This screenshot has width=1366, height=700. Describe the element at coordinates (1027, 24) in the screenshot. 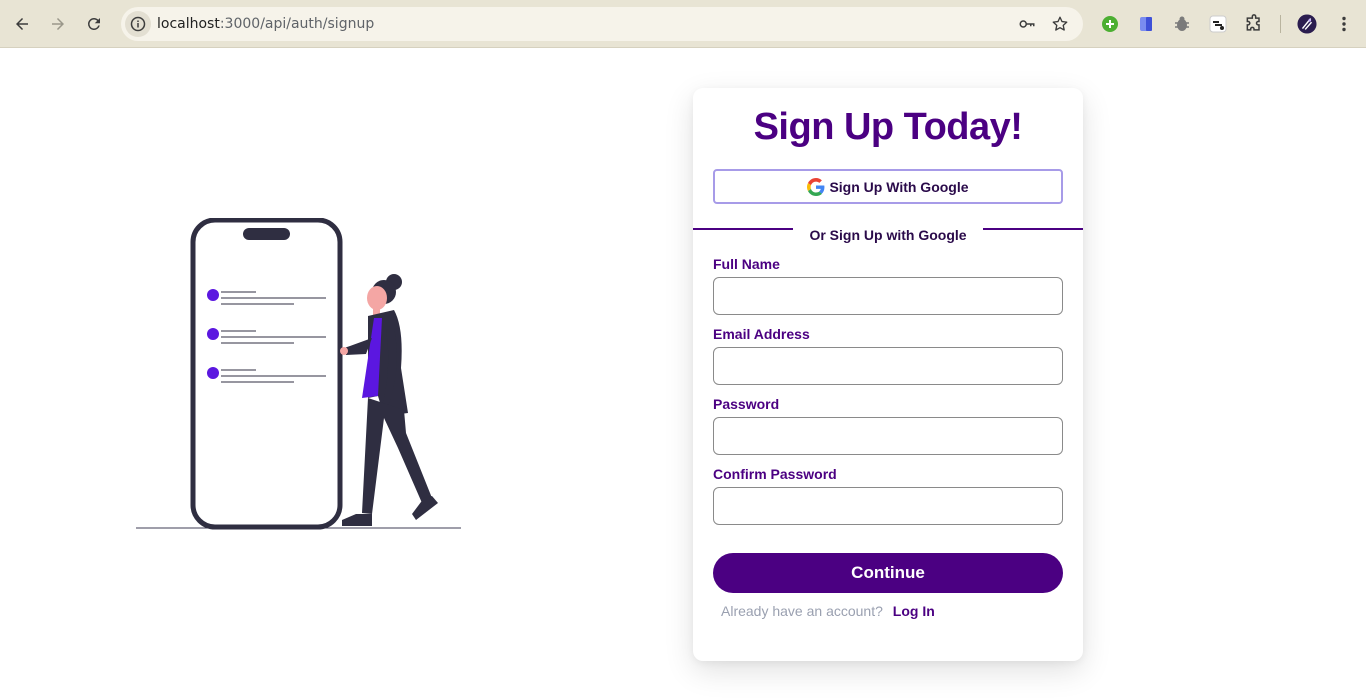

I see `key-icon` at that location.